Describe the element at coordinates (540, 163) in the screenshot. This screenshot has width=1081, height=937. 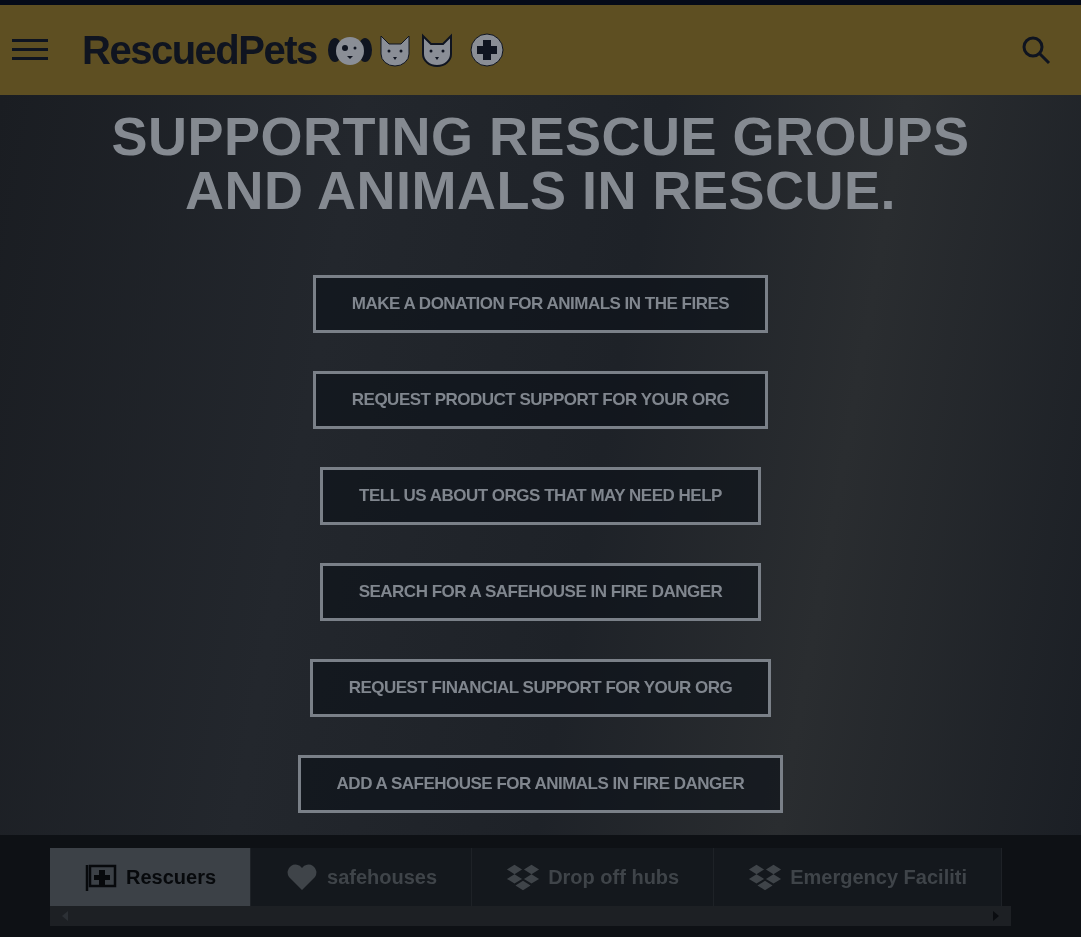
I see `hero-title: SUPPORTING RESCUE GROUPS AND ANIMALS IN RESCUE.` at that location.